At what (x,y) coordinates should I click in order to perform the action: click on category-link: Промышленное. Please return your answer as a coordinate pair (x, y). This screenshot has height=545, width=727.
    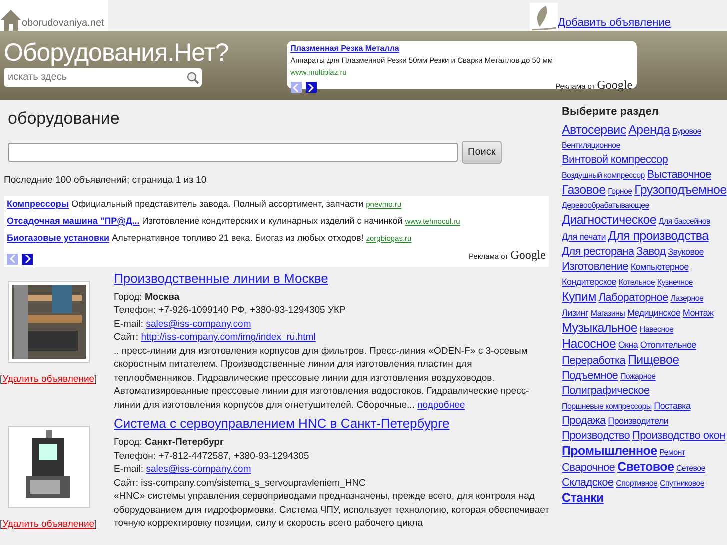
    Looking at the image, I should click on (610, 451).